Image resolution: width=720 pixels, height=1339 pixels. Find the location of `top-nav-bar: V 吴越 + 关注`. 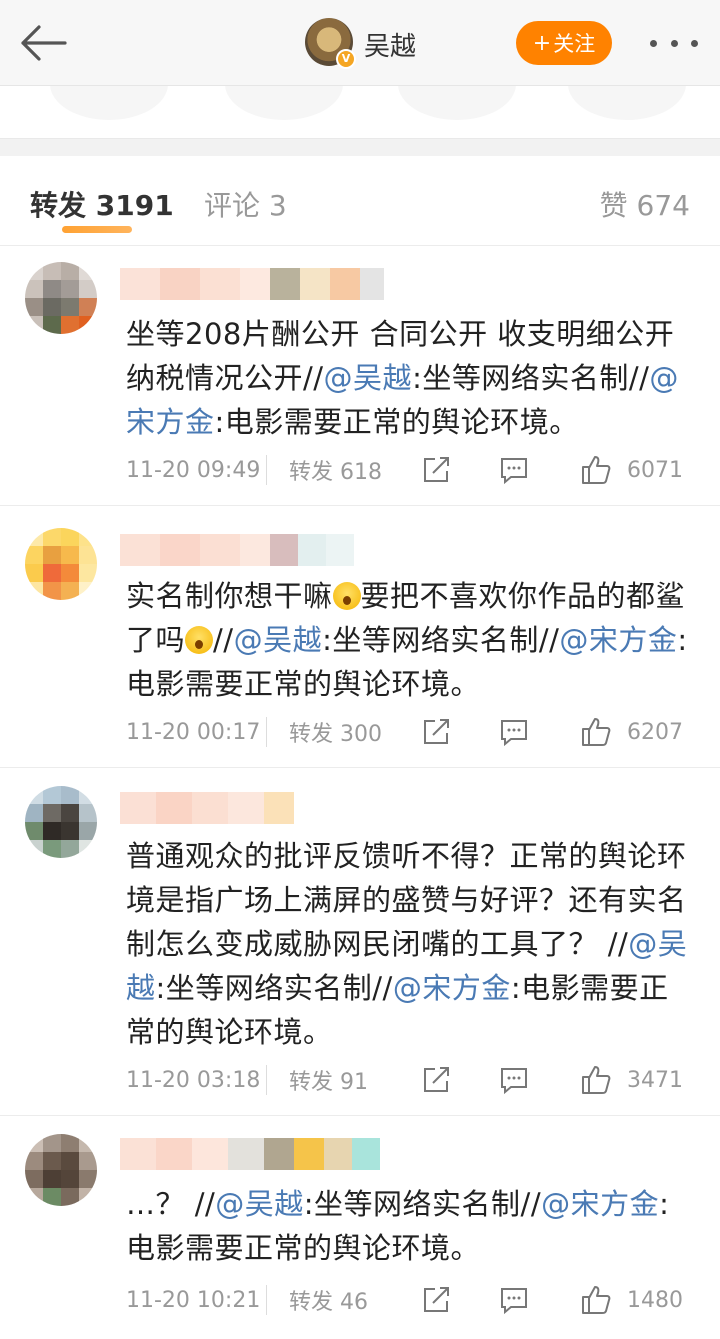

top-nav-bar: V 吴越 + 关注 is located at coordinates (360, 43).